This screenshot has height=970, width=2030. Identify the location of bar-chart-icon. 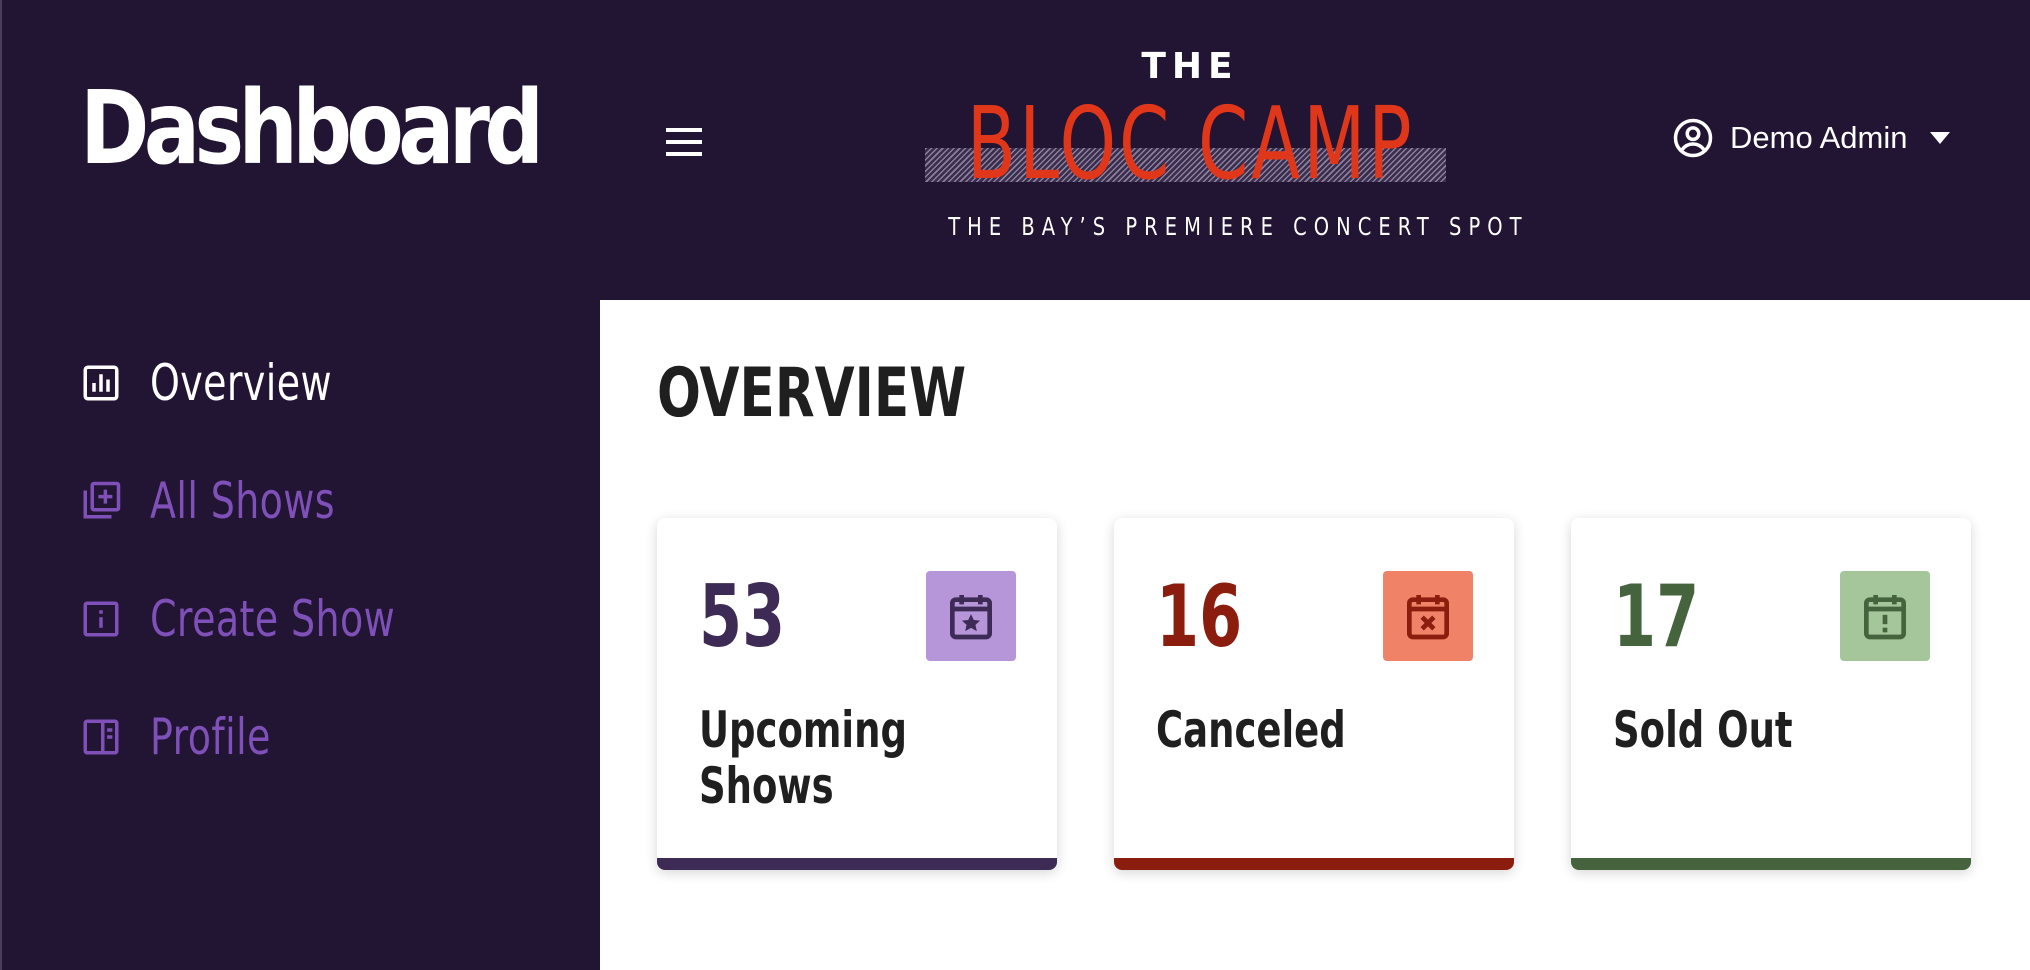
(101, 383).